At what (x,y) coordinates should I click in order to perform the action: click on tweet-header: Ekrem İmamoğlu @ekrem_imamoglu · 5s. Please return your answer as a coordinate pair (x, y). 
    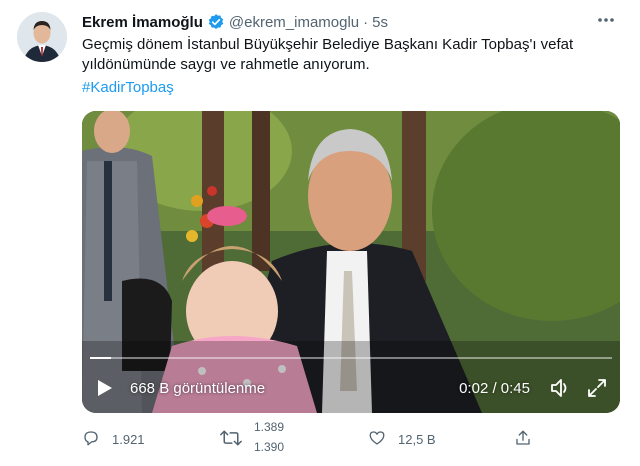
    Looking at the image, I should click on (235, 22).